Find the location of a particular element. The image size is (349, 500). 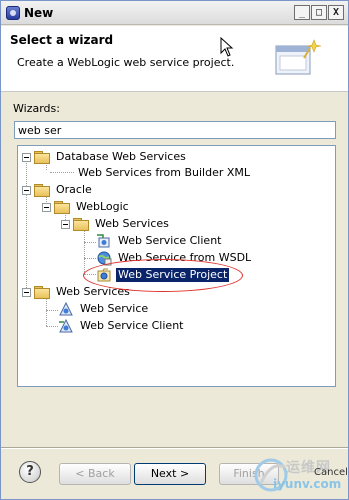

tree-item-weblogic: WebLogic is located at coordinates (86, 207).